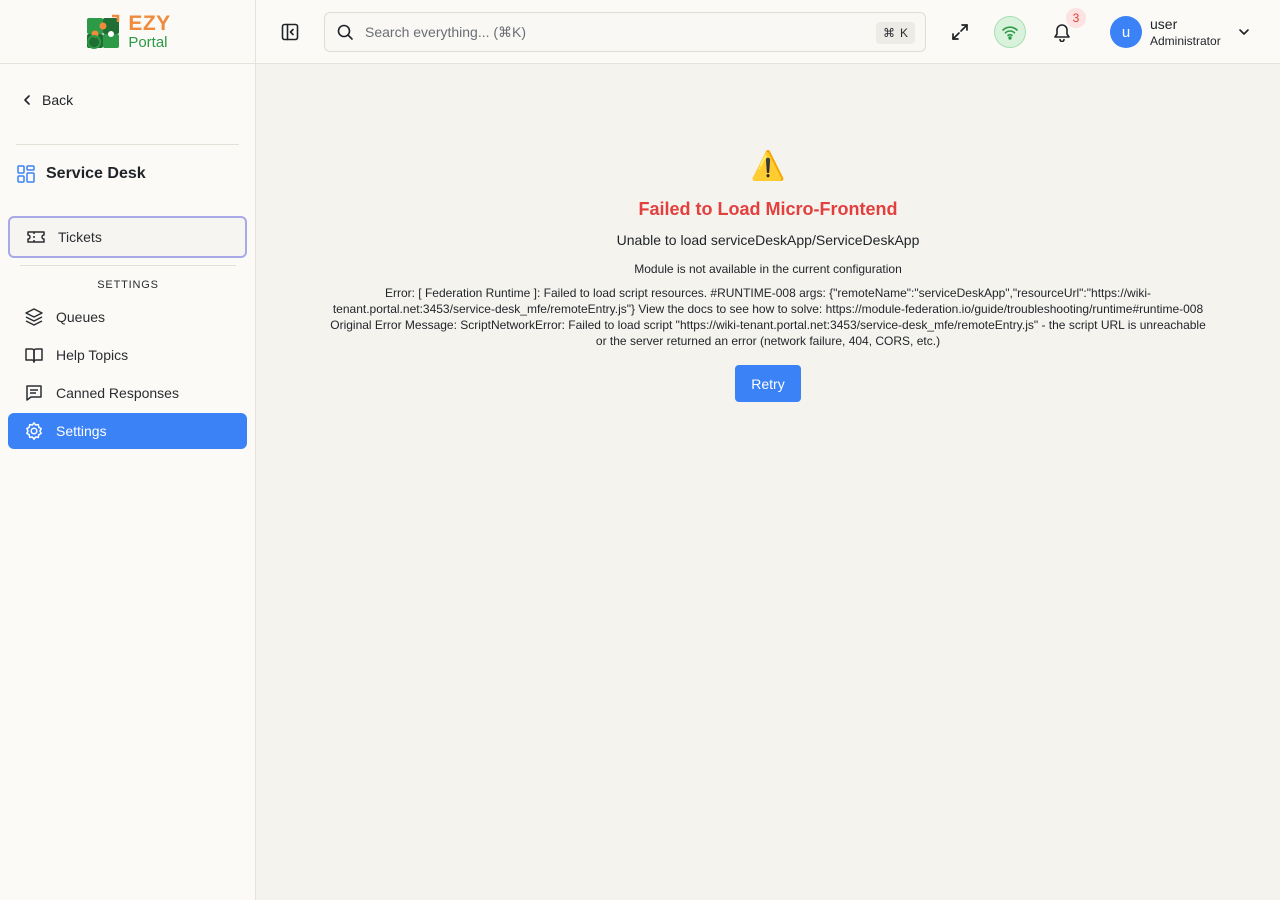  What do you see at coordinates (345, 32) in the screenshot?
I see `search-icon` at bounding box center [345, 32].